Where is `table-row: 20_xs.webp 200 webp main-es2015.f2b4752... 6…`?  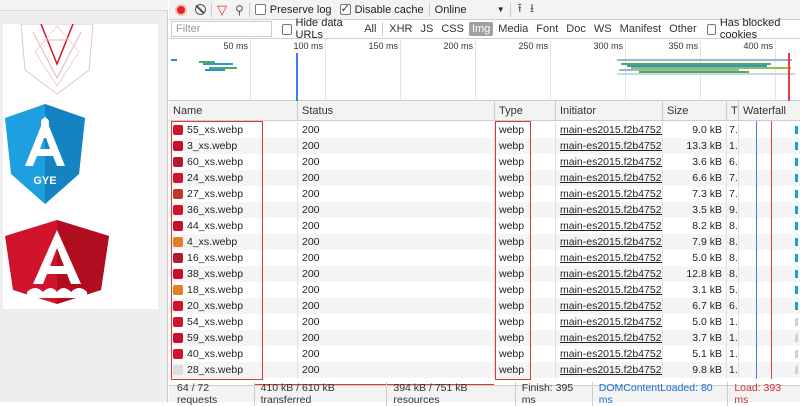 table-row: 20_xs.webp 200 webp main-es2015.f2b4752... 6… is located at coordinates (484, 306).